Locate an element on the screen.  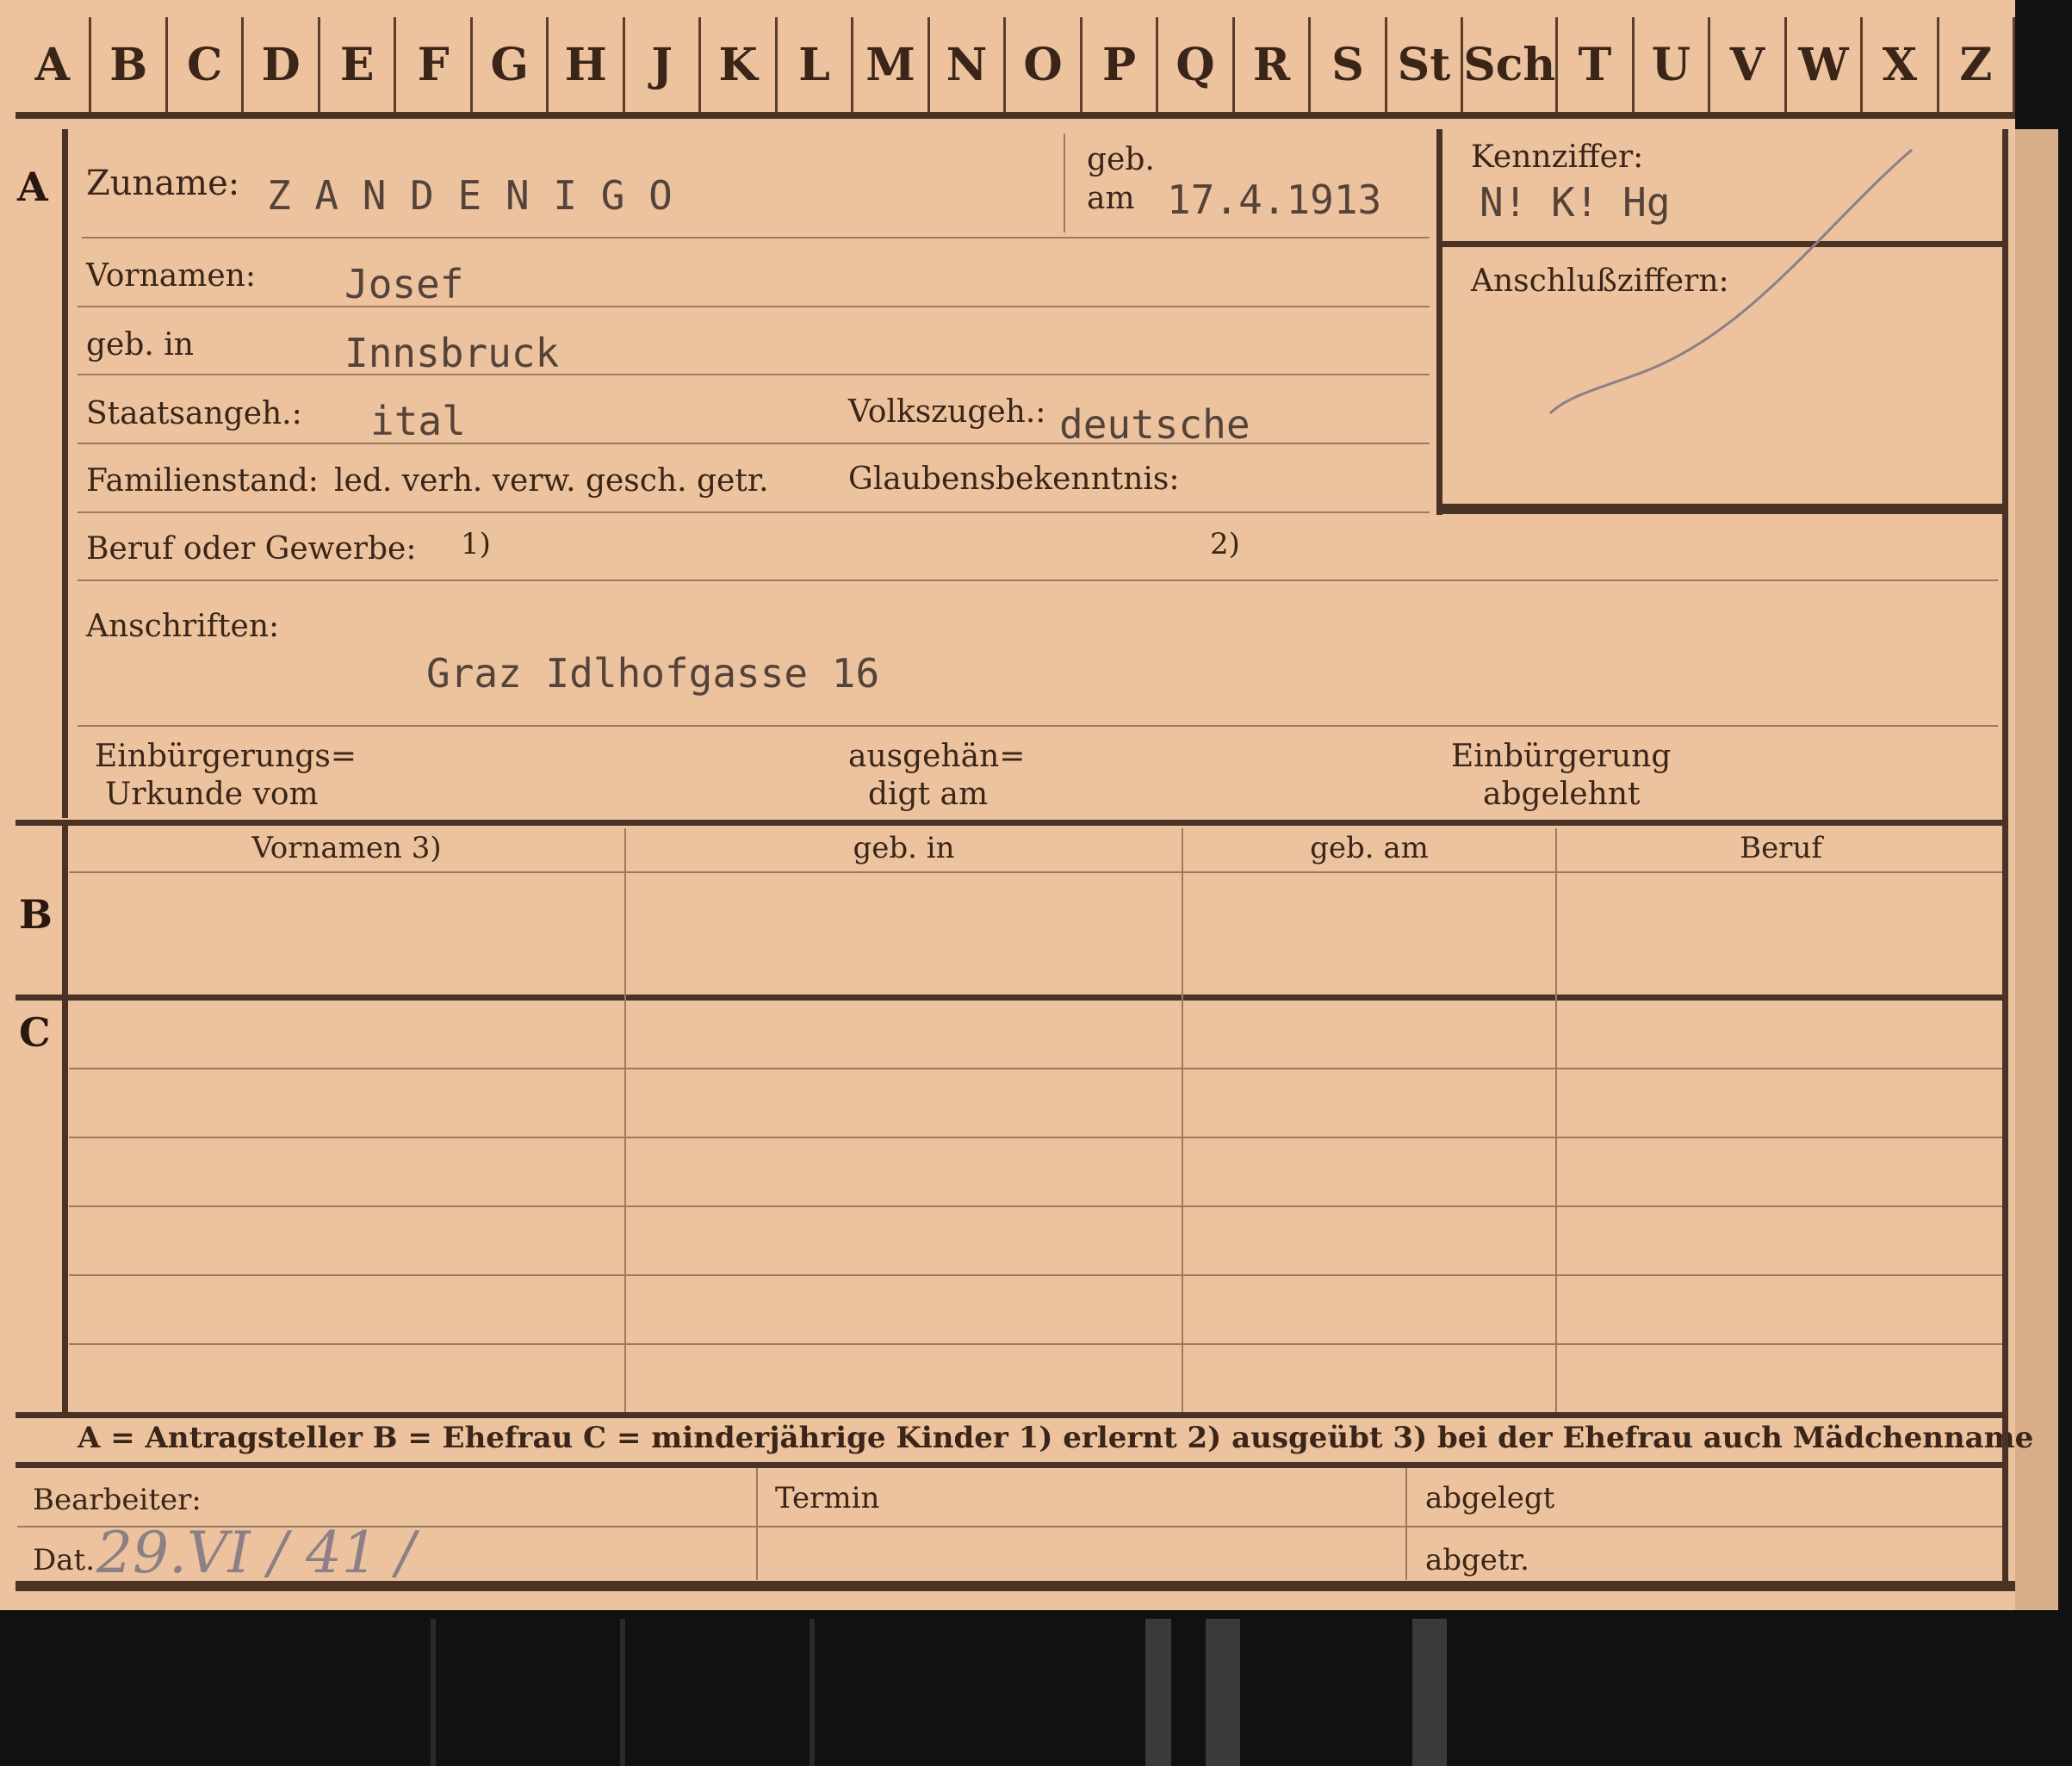
alpha-tab: T is located at coordinates (1596, 64).